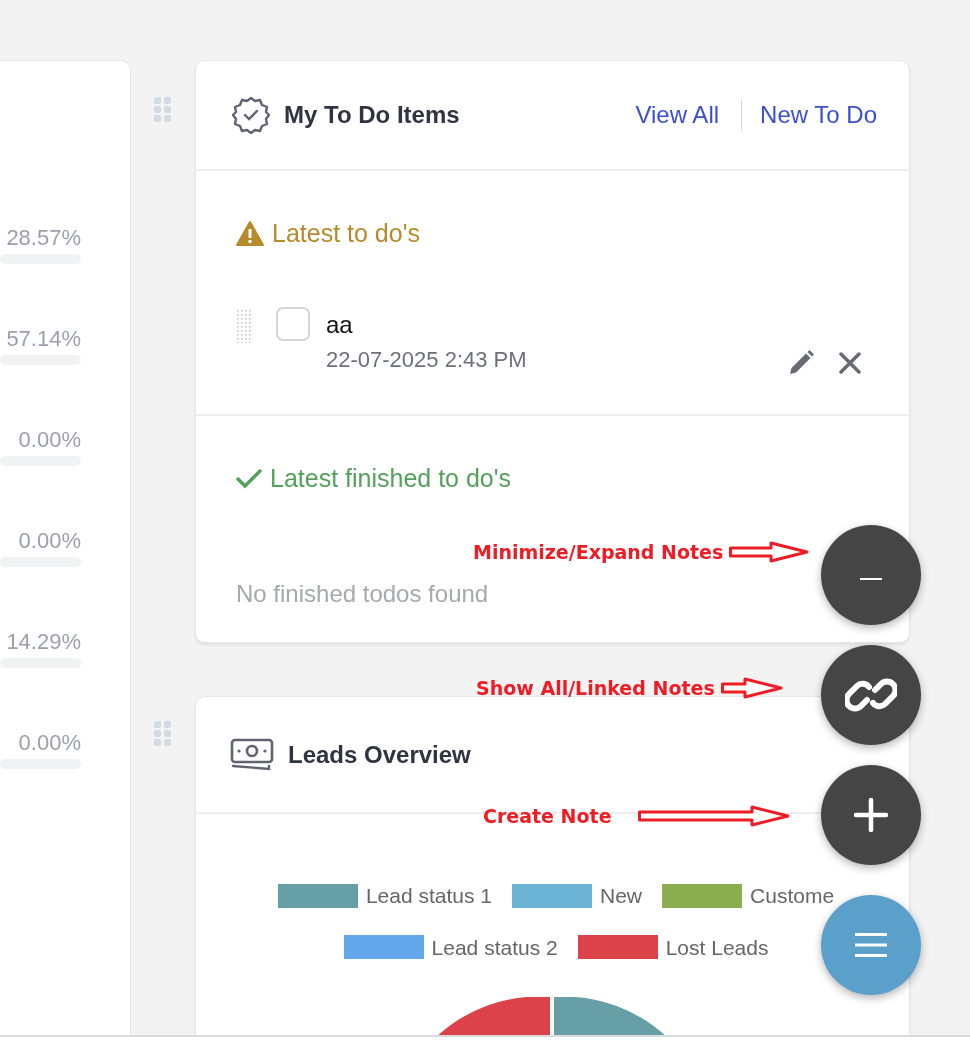 This screenshot has height=1046, width=970. Describe the element at coordinates (871, 945) in the screenshot. I see `menu-icon` at that location.